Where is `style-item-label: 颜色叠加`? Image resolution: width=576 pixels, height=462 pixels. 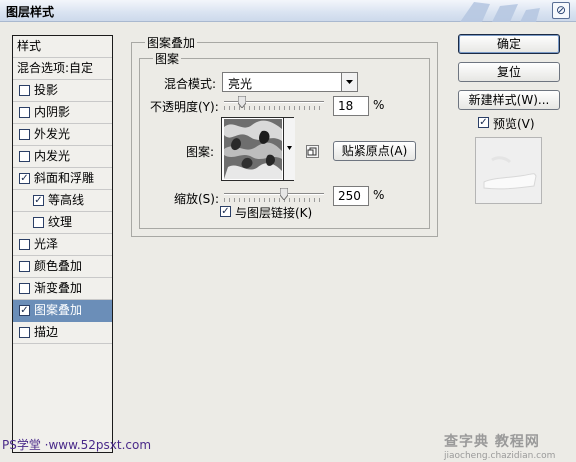
style-item-label: 颜色叠加 is located at coordinates (58, 266).